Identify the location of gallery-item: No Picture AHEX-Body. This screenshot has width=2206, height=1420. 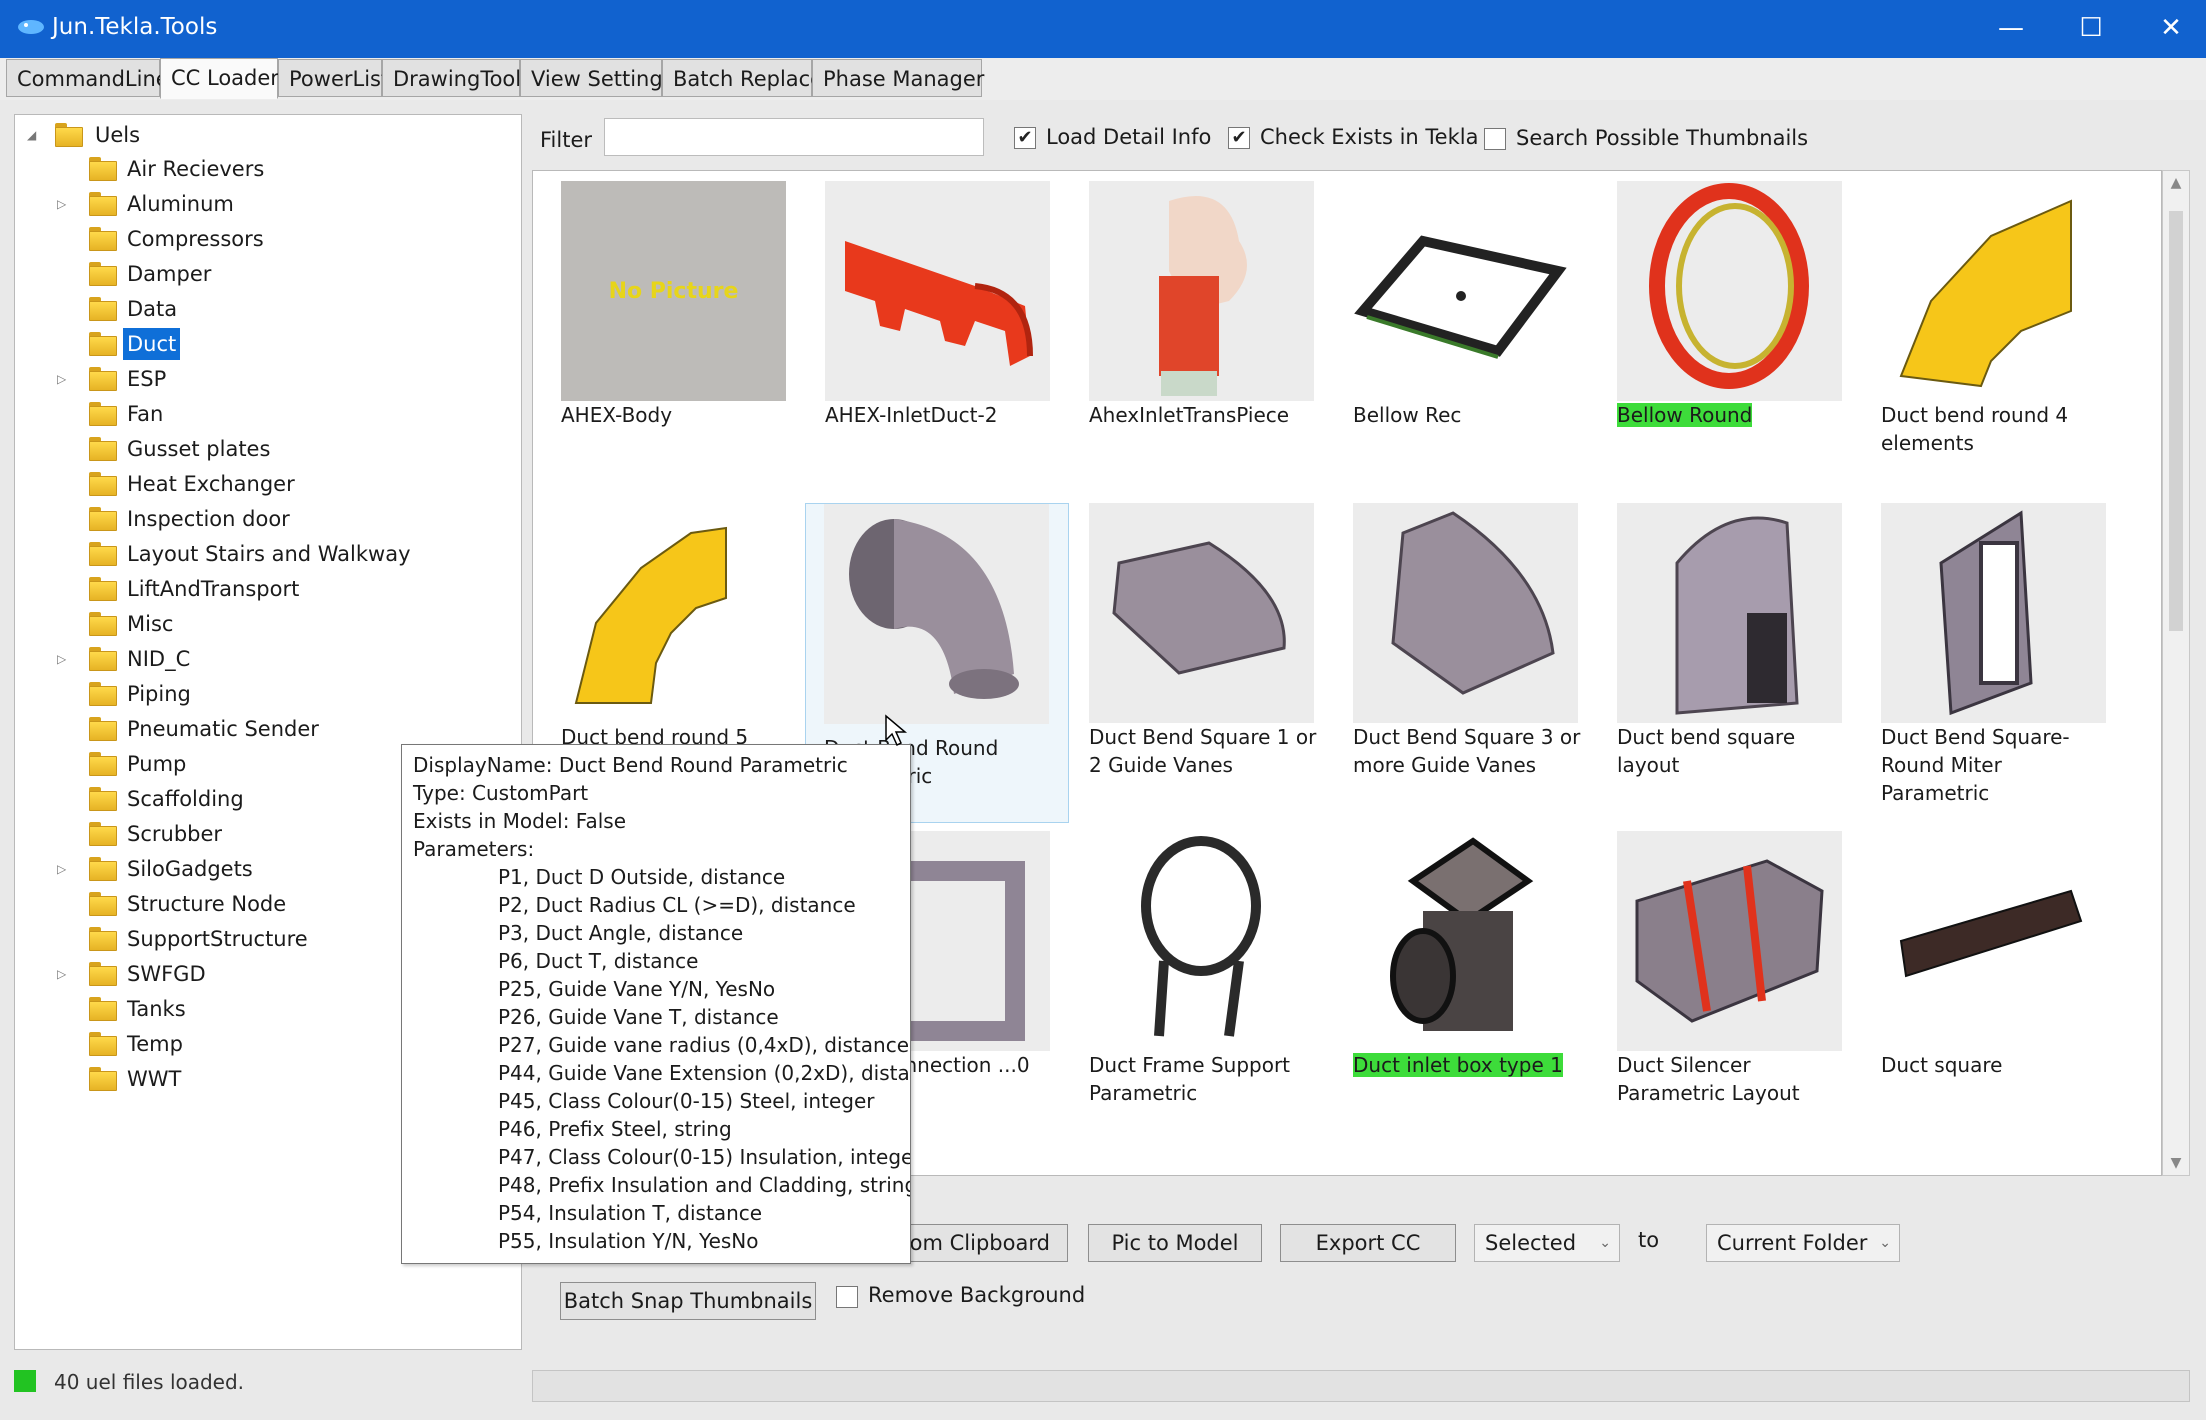
(660, 331).